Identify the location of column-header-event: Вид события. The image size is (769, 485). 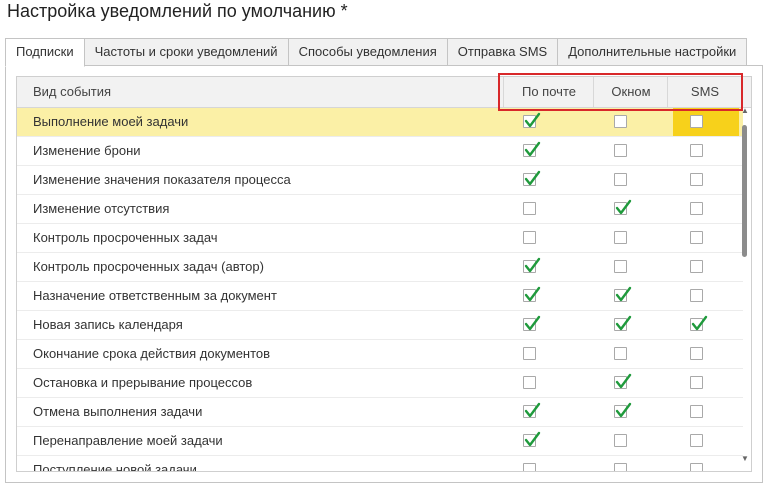
(72, 92).